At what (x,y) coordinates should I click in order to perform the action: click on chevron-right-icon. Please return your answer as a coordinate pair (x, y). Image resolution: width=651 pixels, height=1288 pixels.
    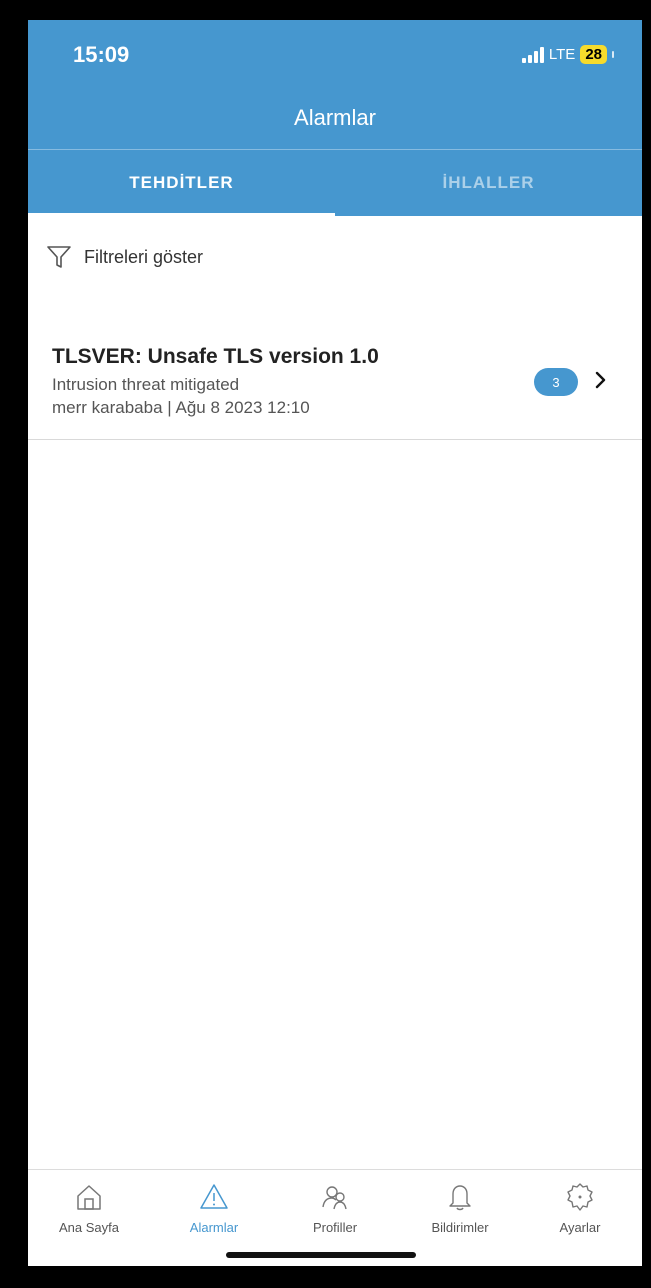
    Looking at the image, I should click on (600, 380).